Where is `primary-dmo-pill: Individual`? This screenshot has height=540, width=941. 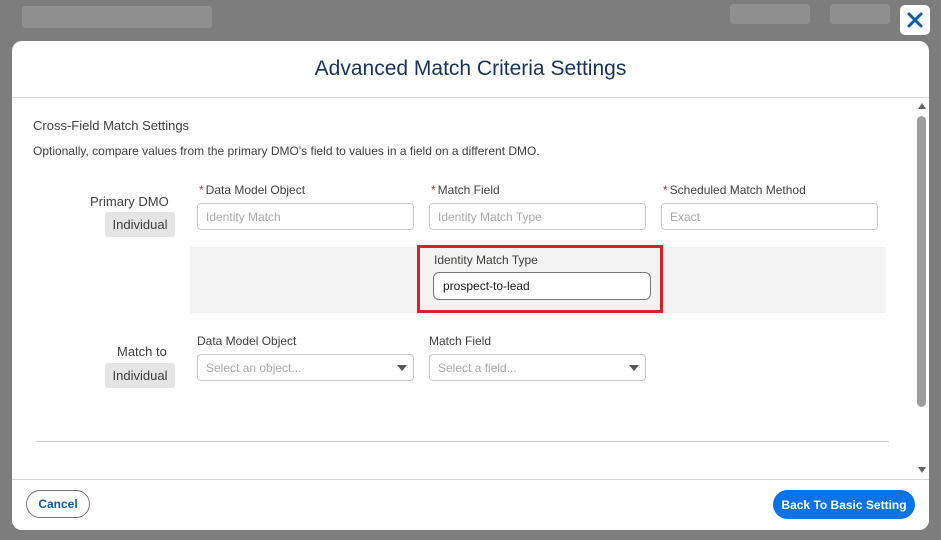
primary-dmo-pill: Individual is located at coordinates (140, 224).